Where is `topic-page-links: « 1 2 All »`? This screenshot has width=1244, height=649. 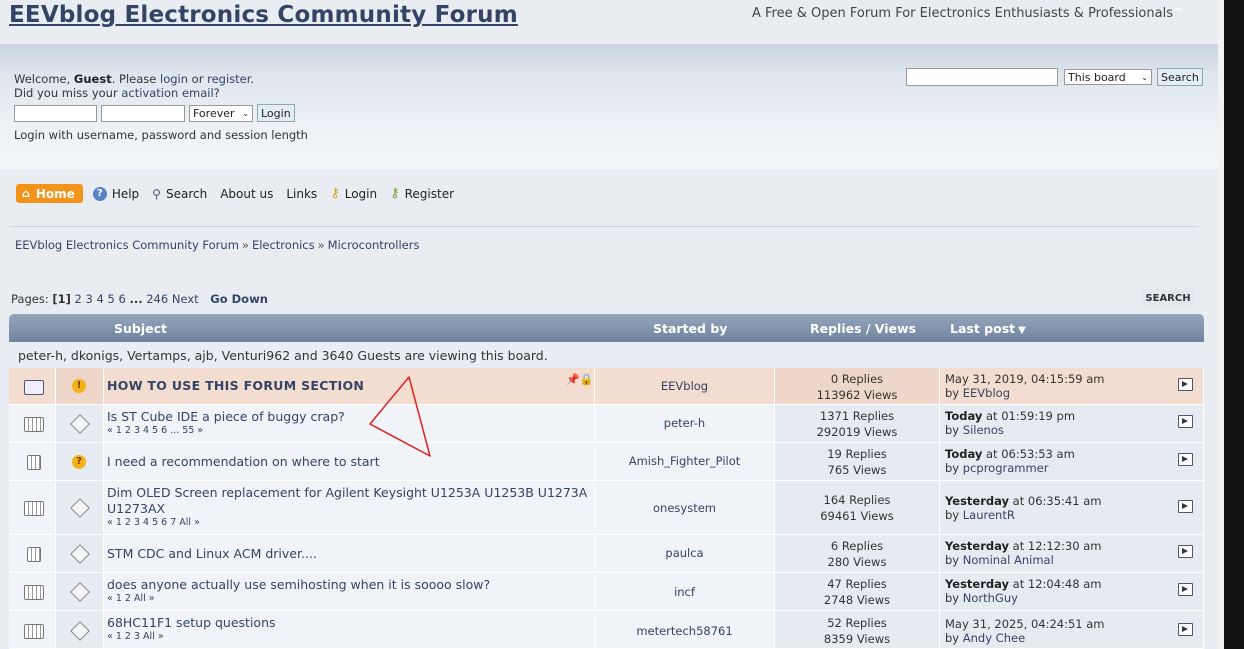 topic-page-links: « 1 2 All » is located at coordinates (349, 598).